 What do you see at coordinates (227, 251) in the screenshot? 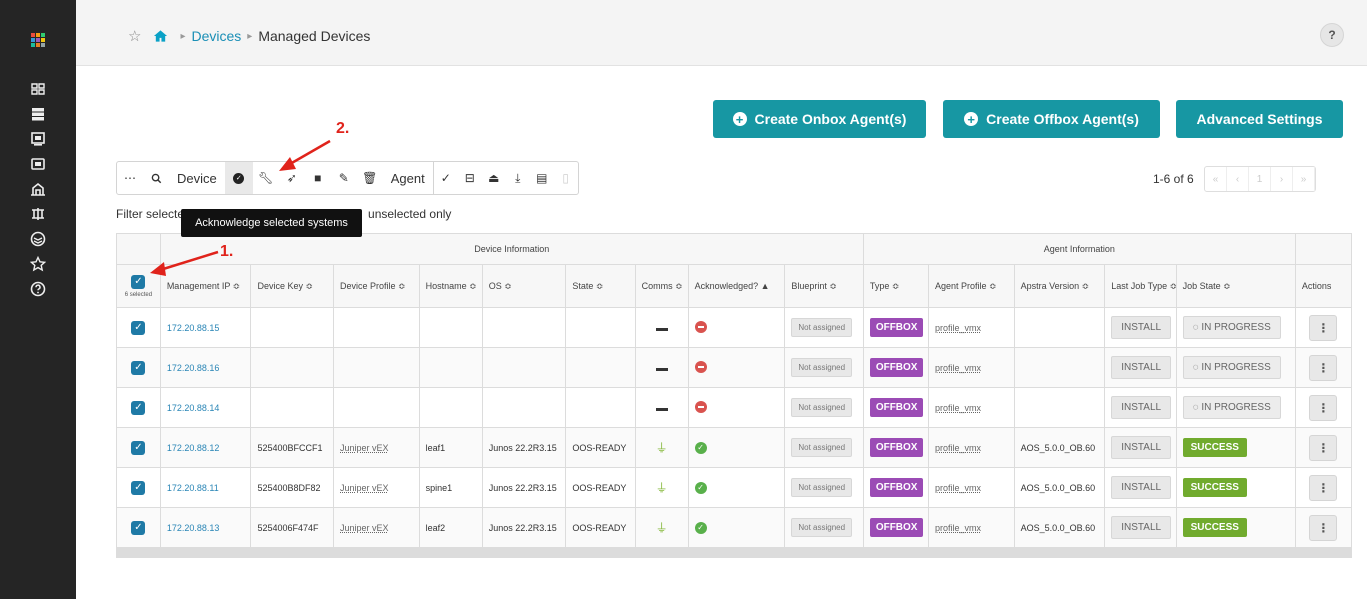
I see `annotation-step-1: 1.` at bounding box center [227, 251].